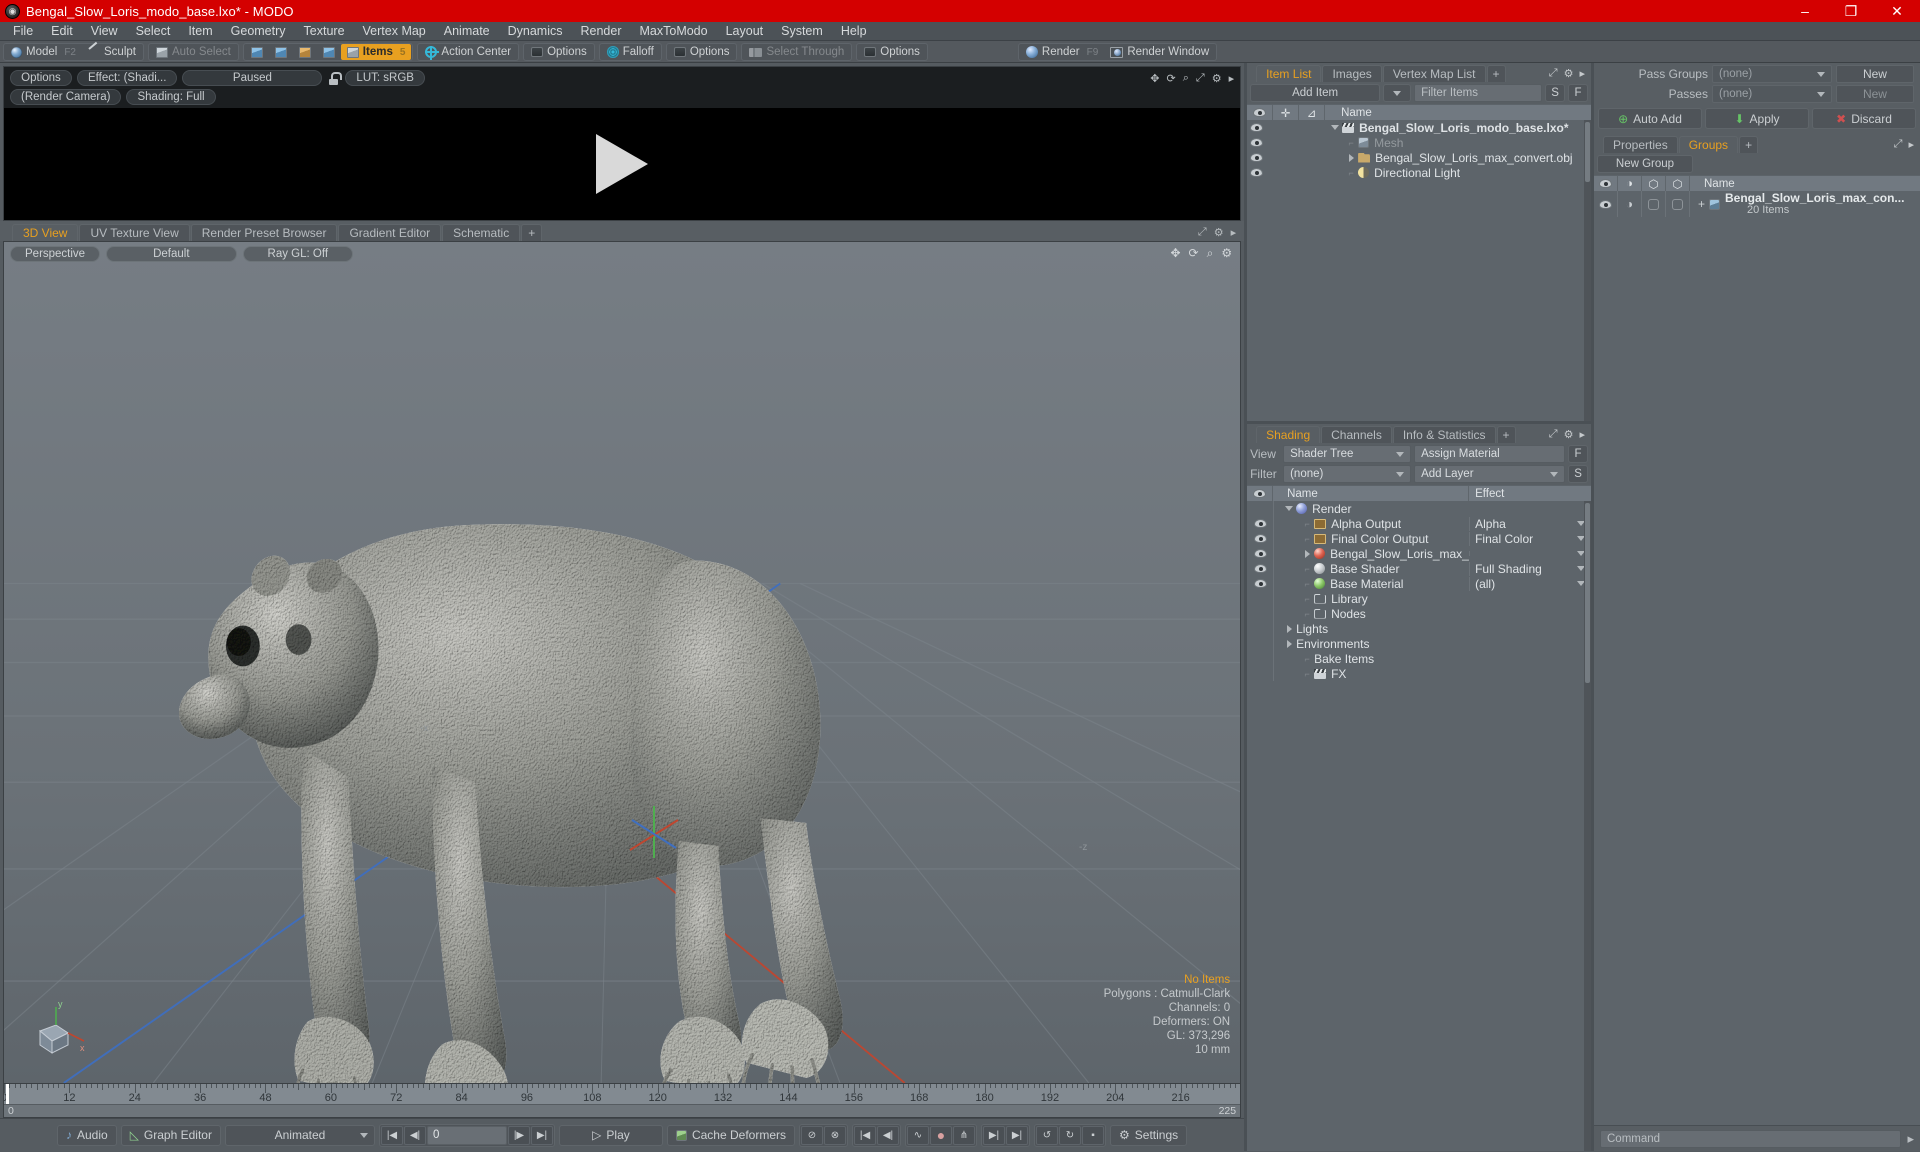 Image resolution: width=1920 pixels, height=1152 pixels. Describe the element at coordinates (112, 52) in the screenshot. I see `sculpt-mode-button: Sculpt` at that location.